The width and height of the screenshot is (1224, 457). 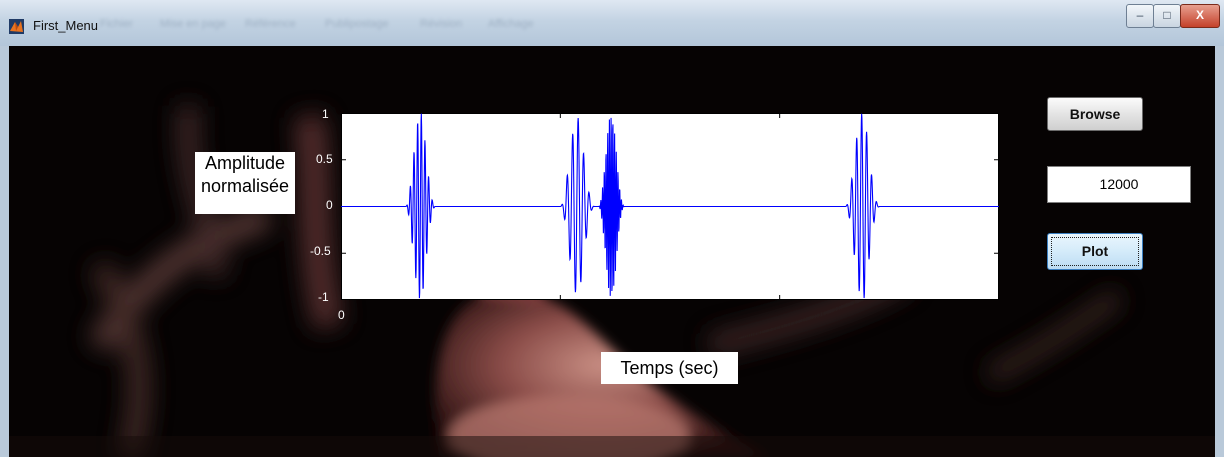 I want to click on plot-button: Plot, so click(x=1095, y=251).